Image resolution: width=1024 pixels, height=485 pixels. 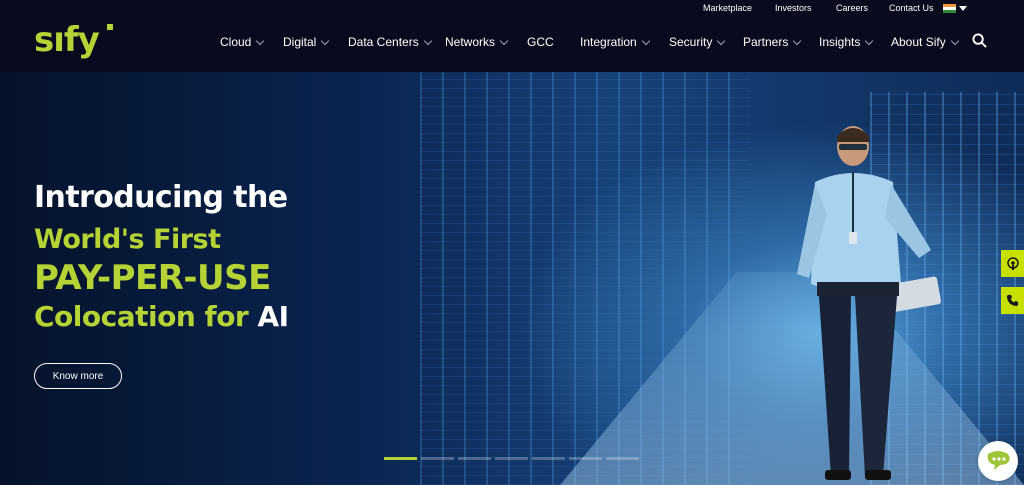 I want to click on nav-item-about-sify: About Sify, so click(x=925, y=42).